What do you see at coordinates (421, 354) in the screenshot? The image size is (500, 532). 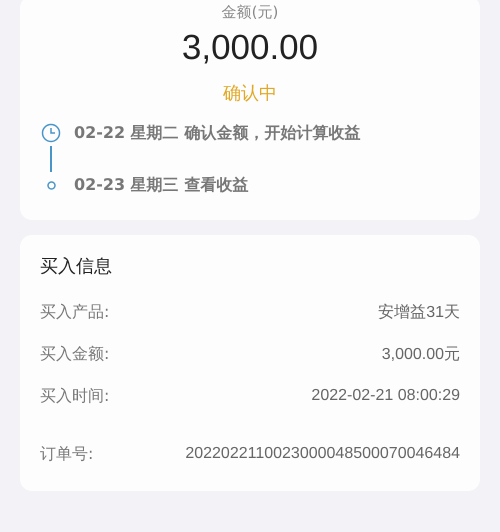 I see `field-value: 3,000.00元` at bounding box center [421, 354].